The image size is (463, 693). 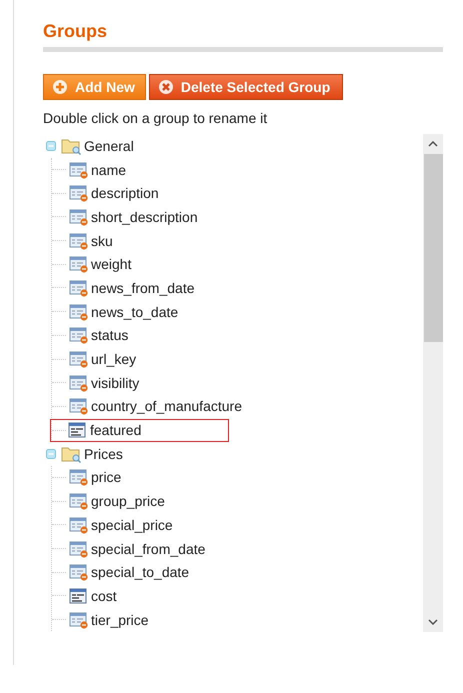 What do you see at coordinates (134, 288) in the screenshot?
I see `attribute-item: news_from_date` at bounding box center [134, 288].